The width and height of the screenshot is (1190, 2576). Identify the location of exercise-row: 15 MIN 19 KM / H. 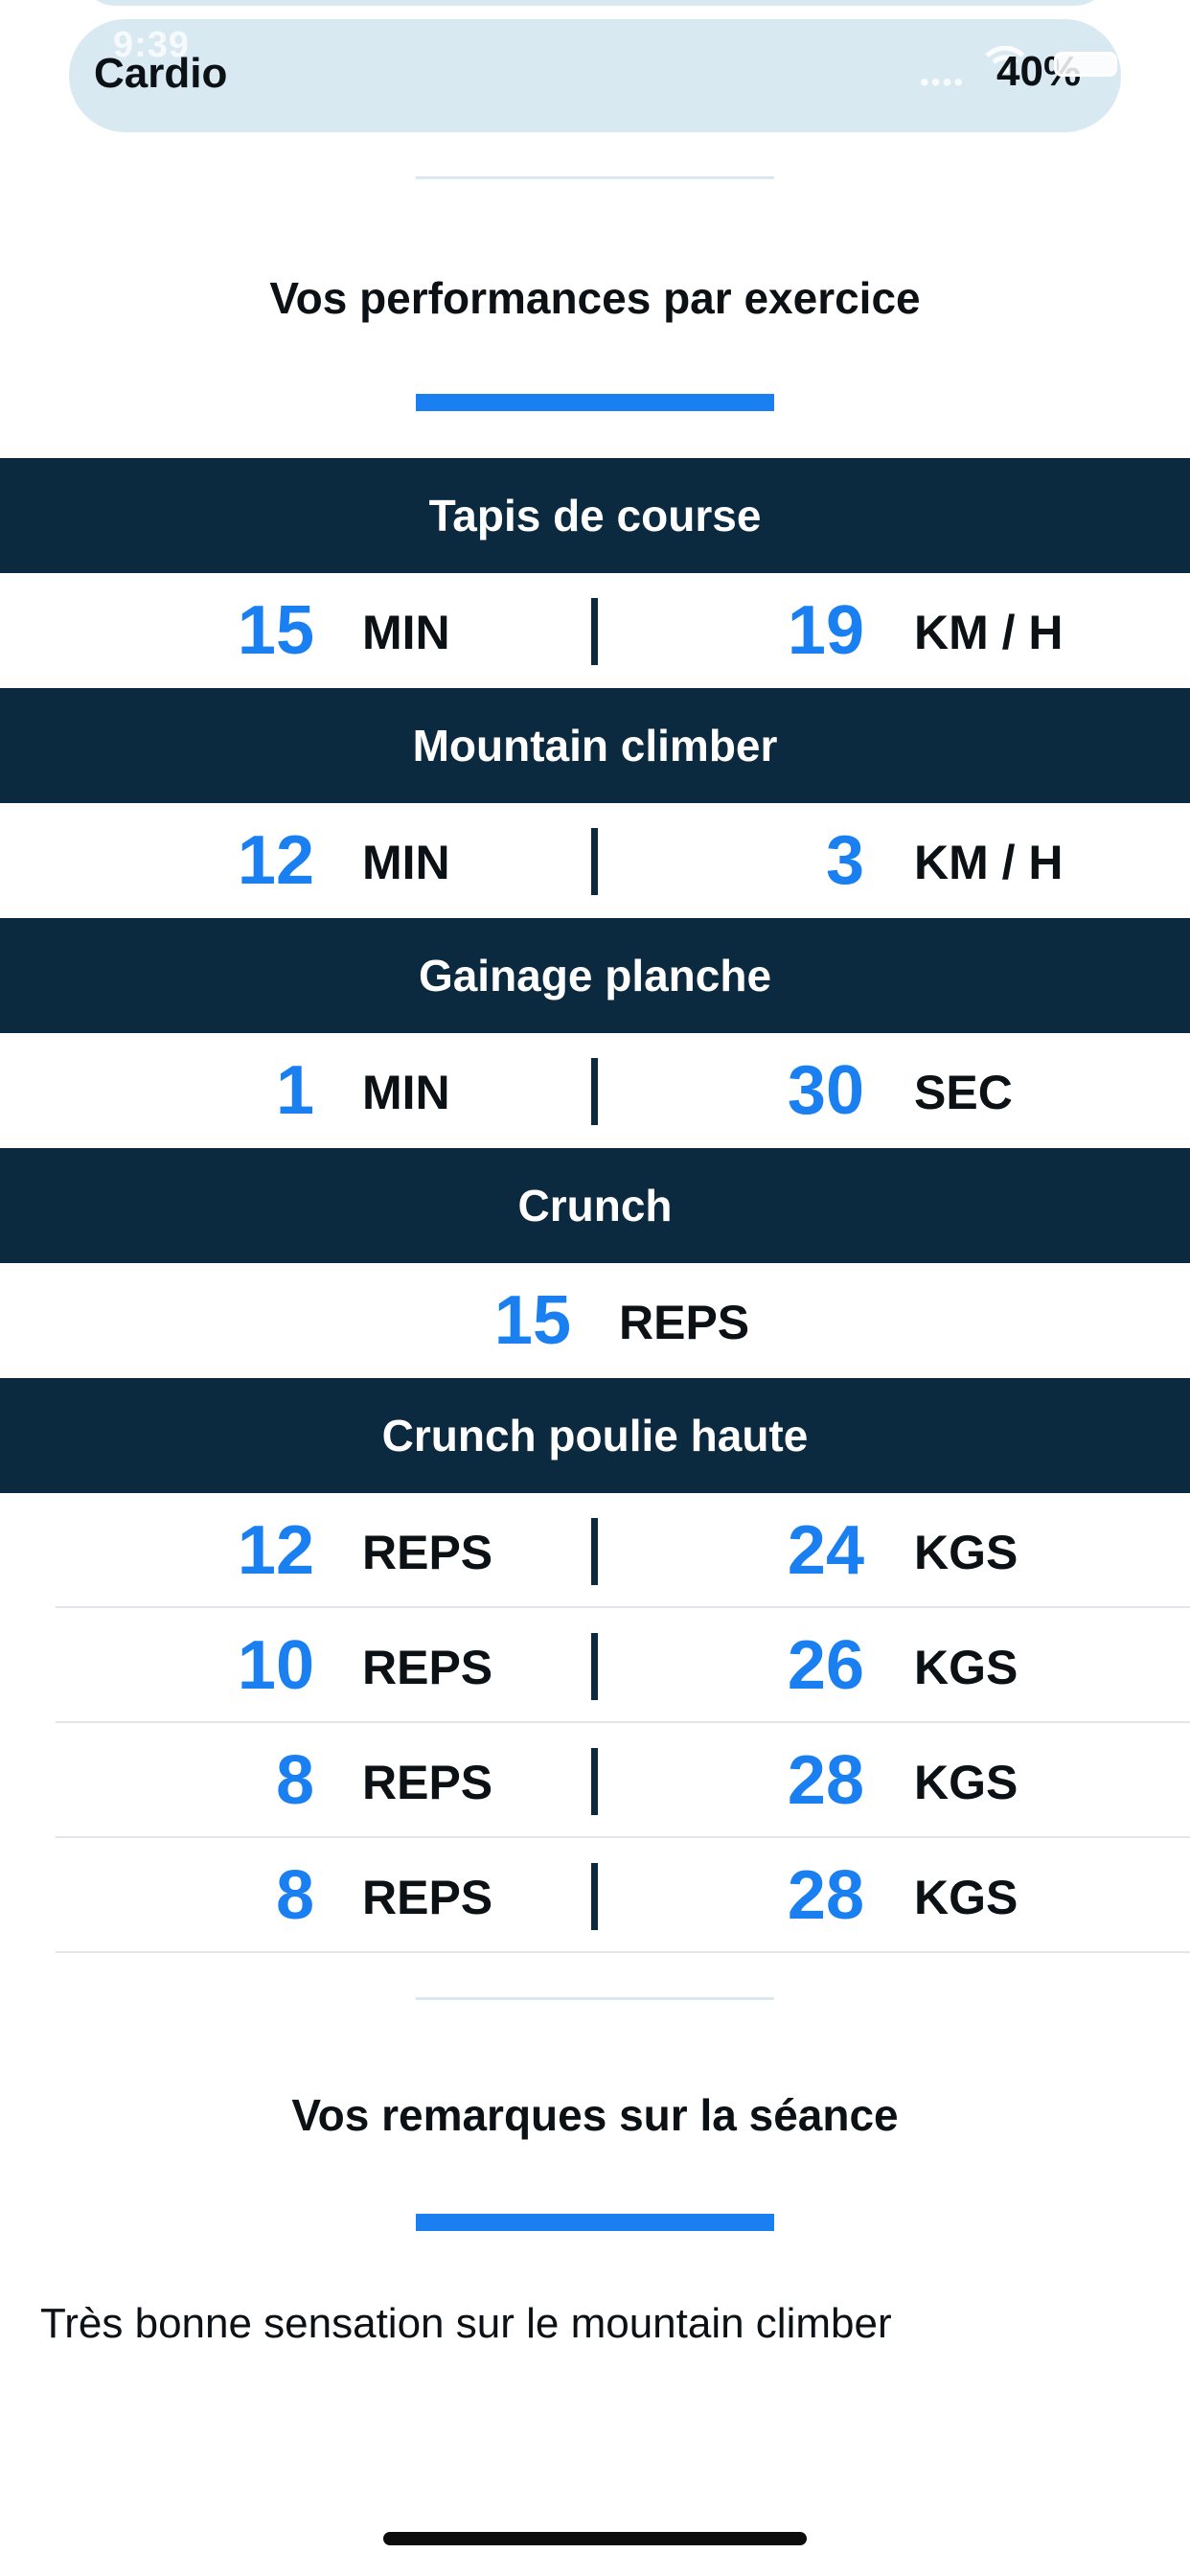
(595, 630).